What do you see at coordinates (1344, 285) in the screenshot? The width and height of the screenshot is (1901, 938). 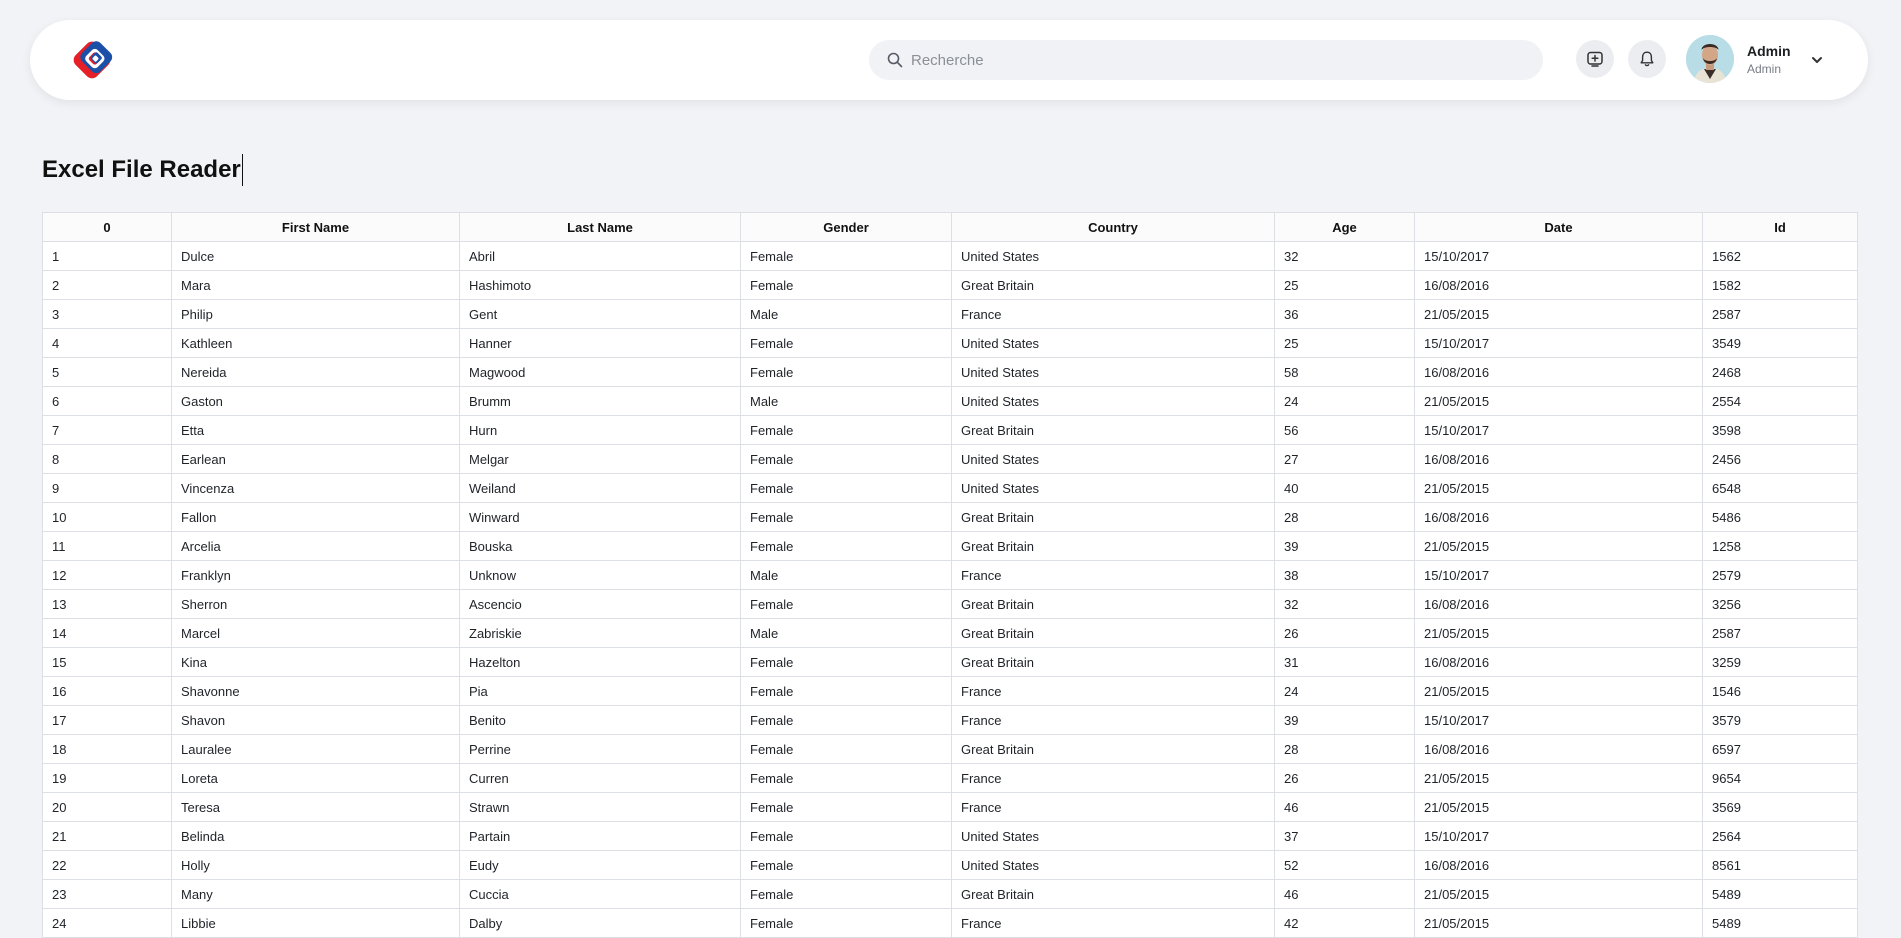 I see `cell-age: 25` at bounding box center [1344, 285].